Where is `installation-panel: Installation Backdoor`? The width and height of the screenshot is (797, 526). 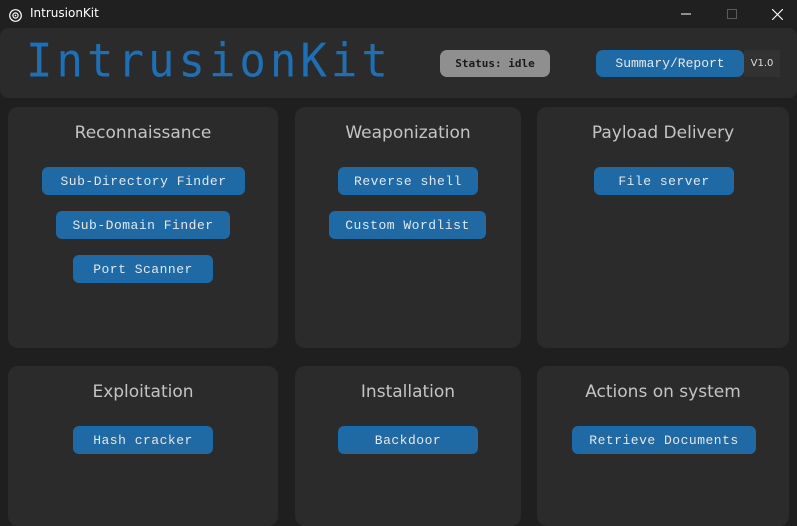 installation-panel: Installation Backdoor is located at coordinates (408, 446).